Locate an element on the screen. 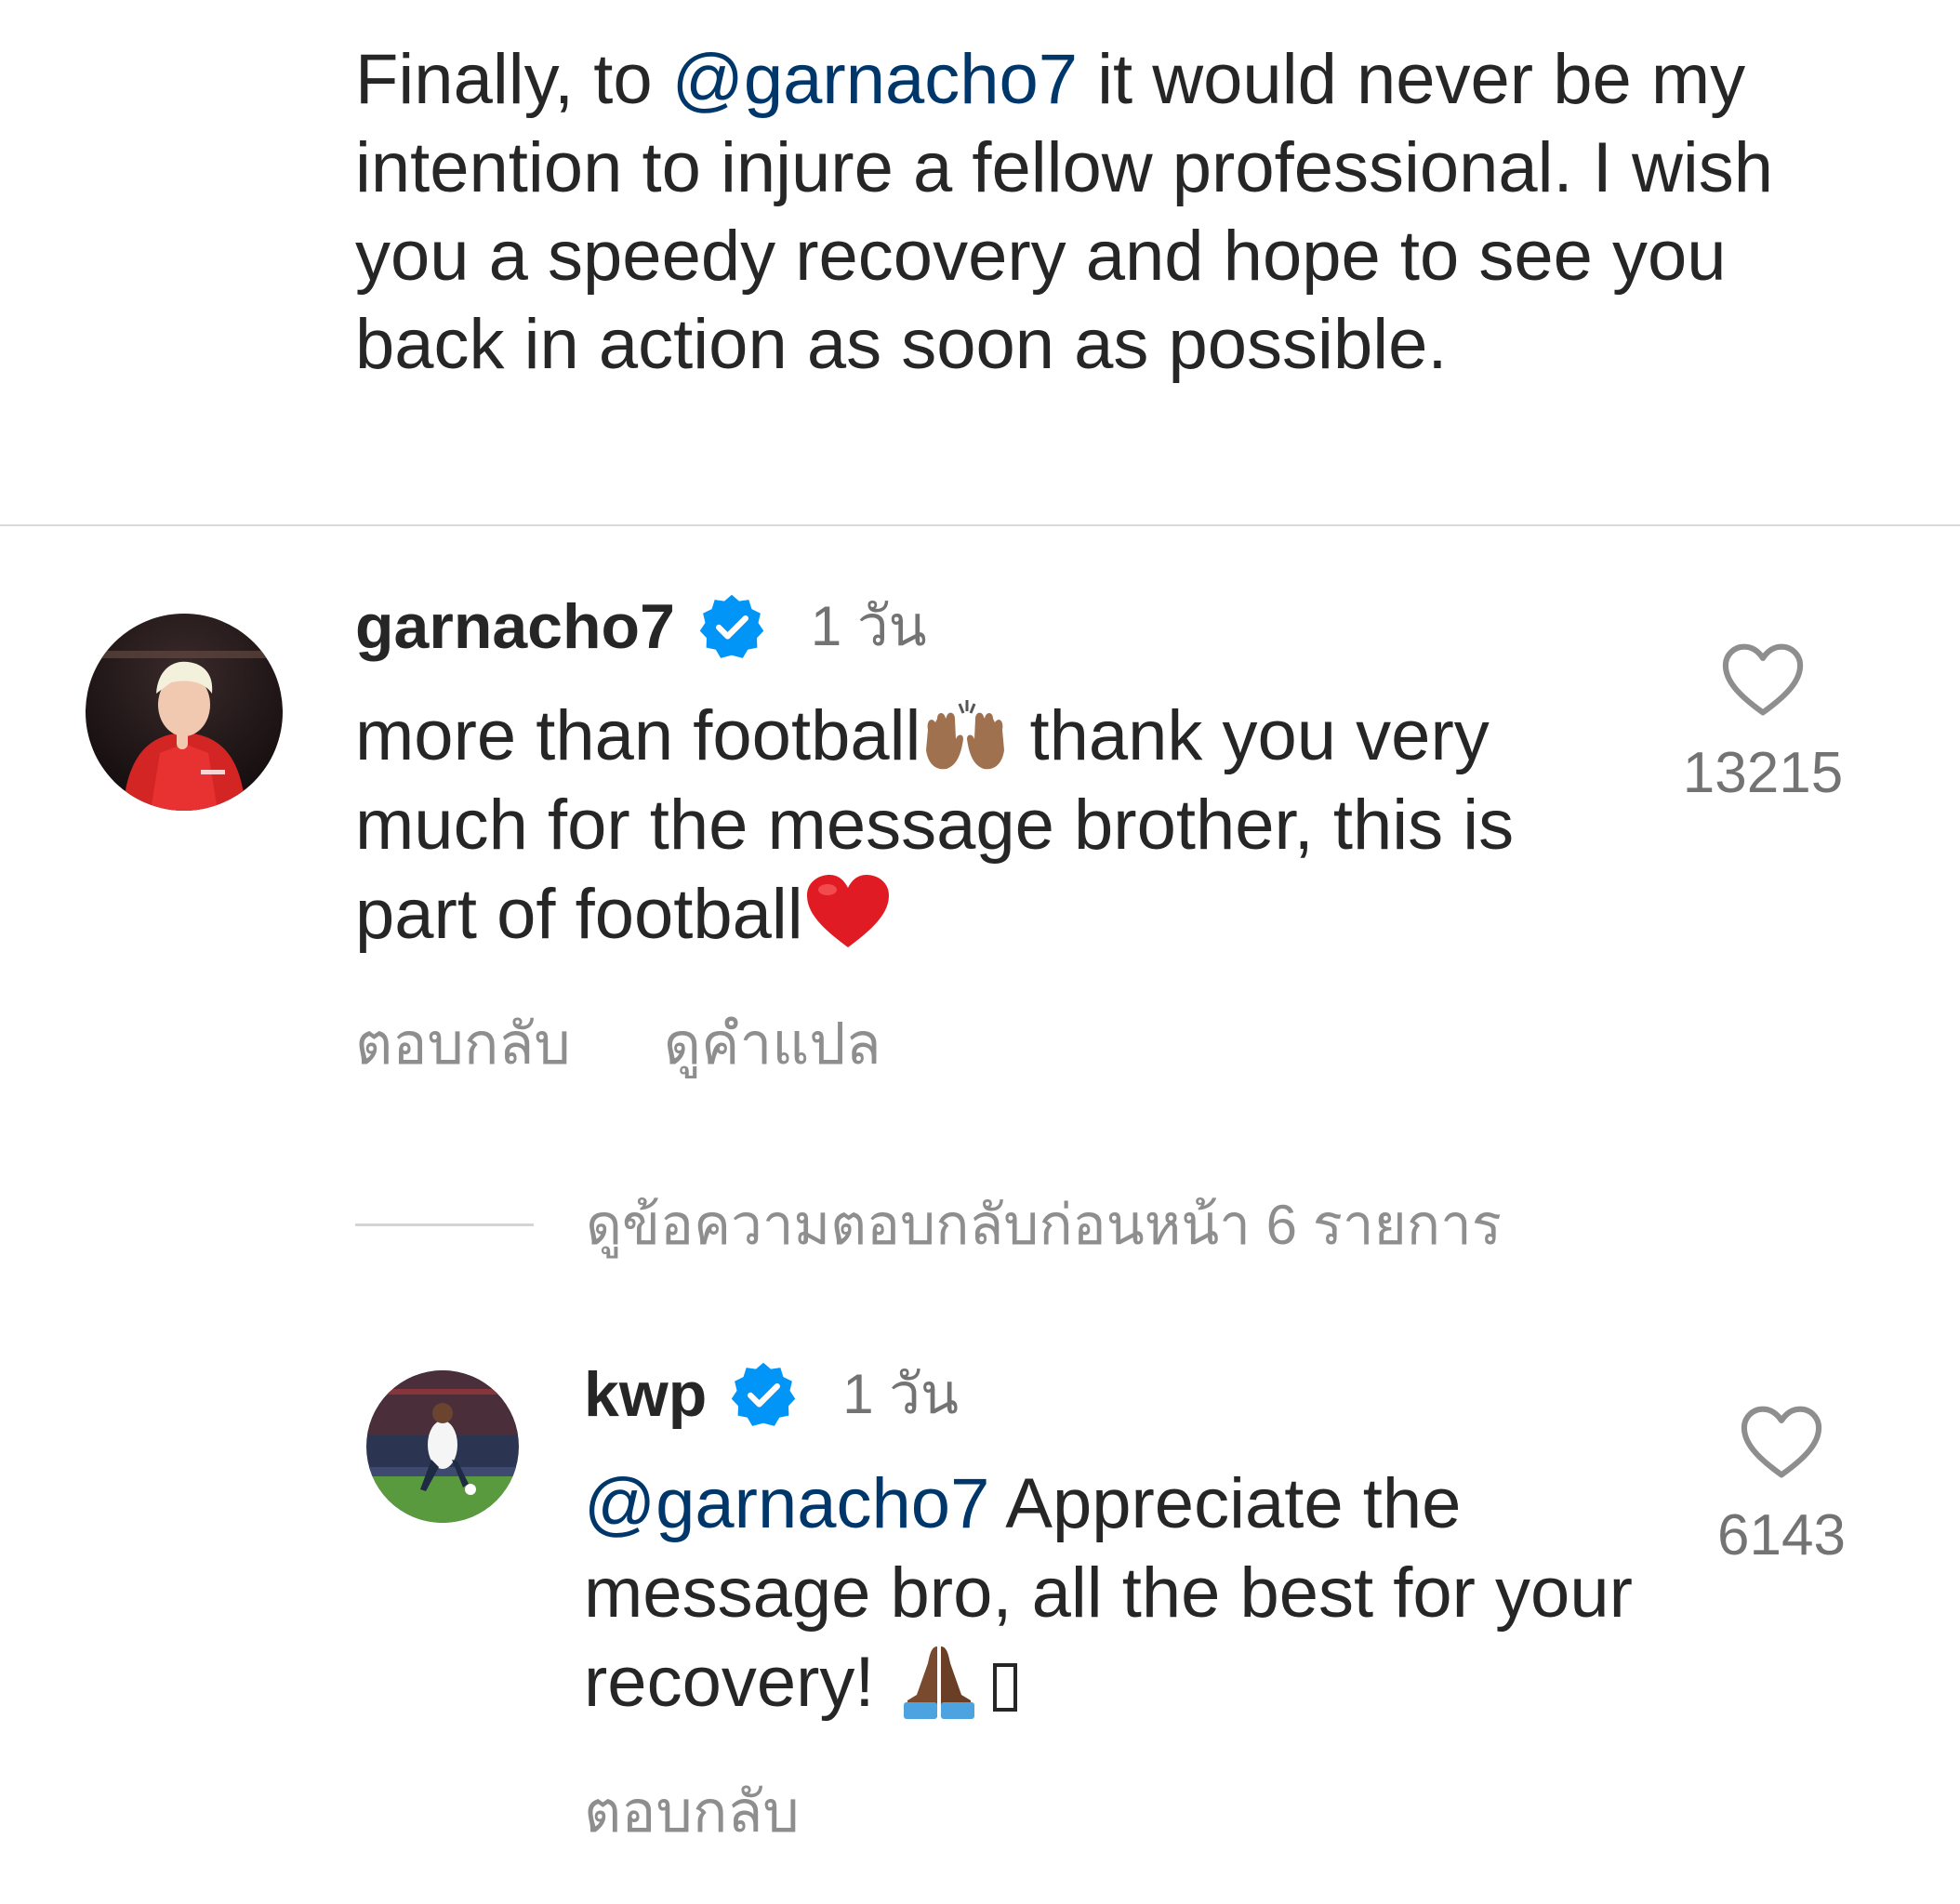  like-column: 13215 is located at coordinates (1763, 723).